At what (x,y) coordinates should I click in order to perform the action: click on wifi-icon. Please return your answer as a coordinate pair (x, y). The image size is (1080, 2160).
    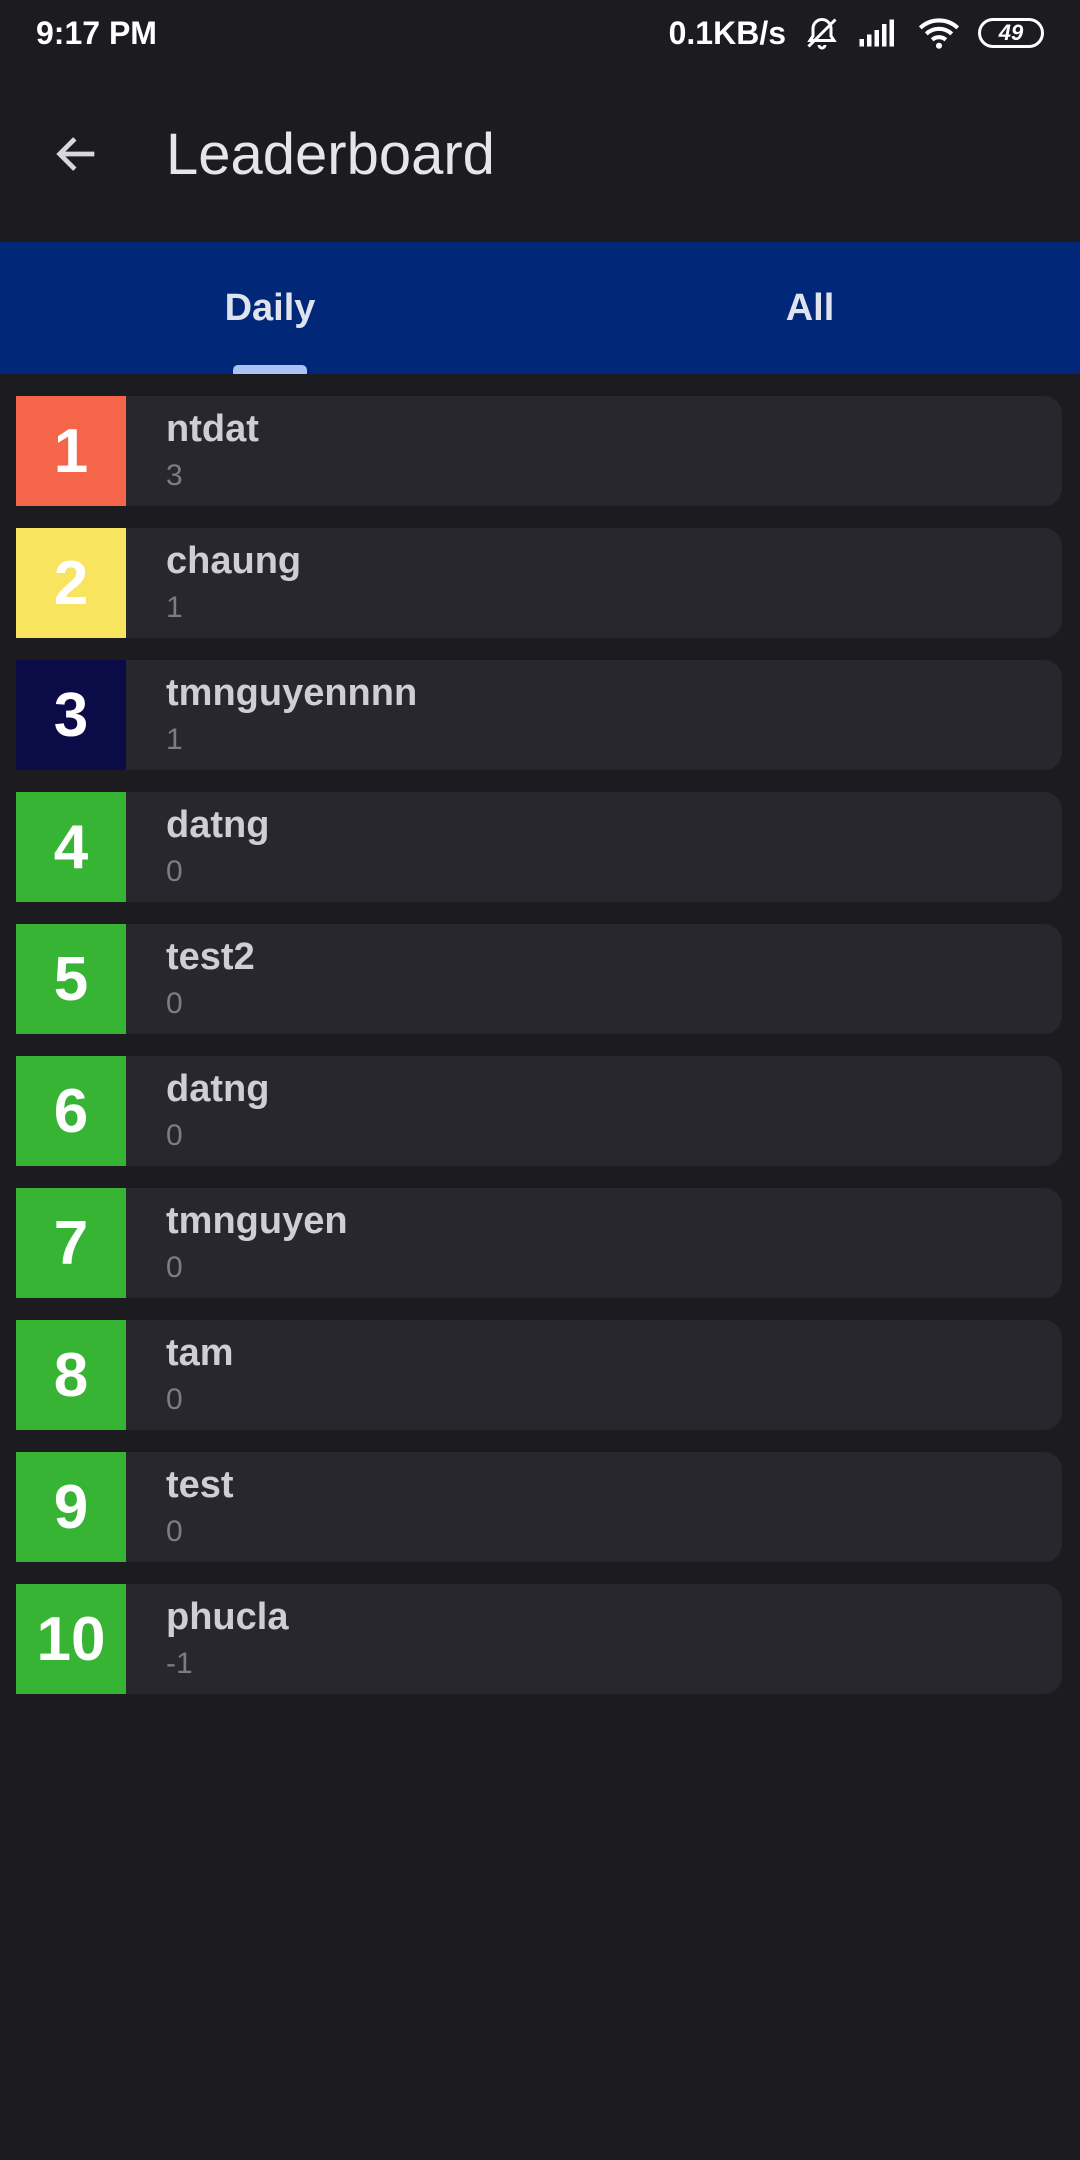
    Looking at the image, I should click on (939, 33).